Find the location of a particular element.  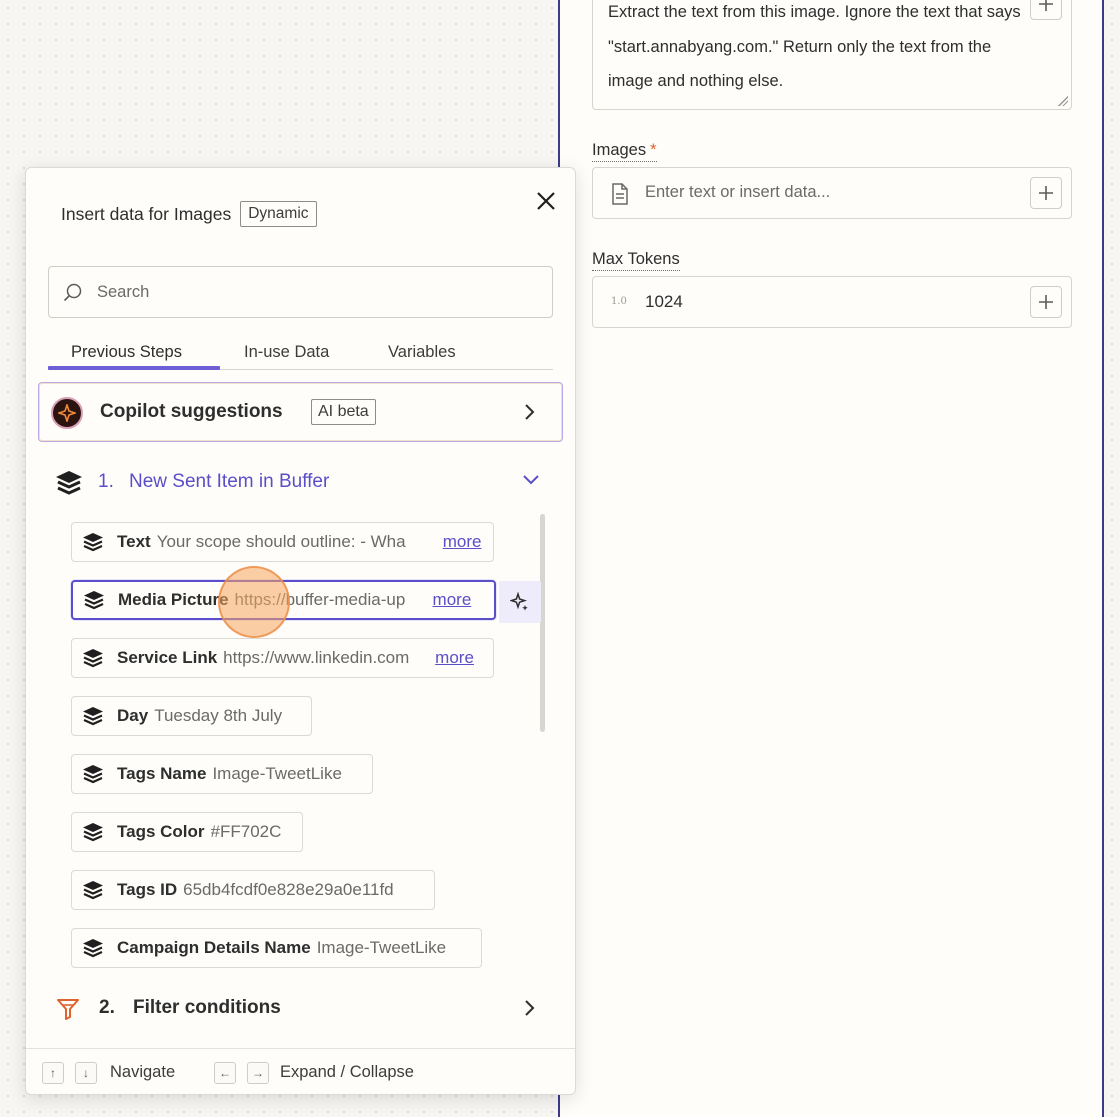

right-key-hint: → is located at coordinates (258, 1073).